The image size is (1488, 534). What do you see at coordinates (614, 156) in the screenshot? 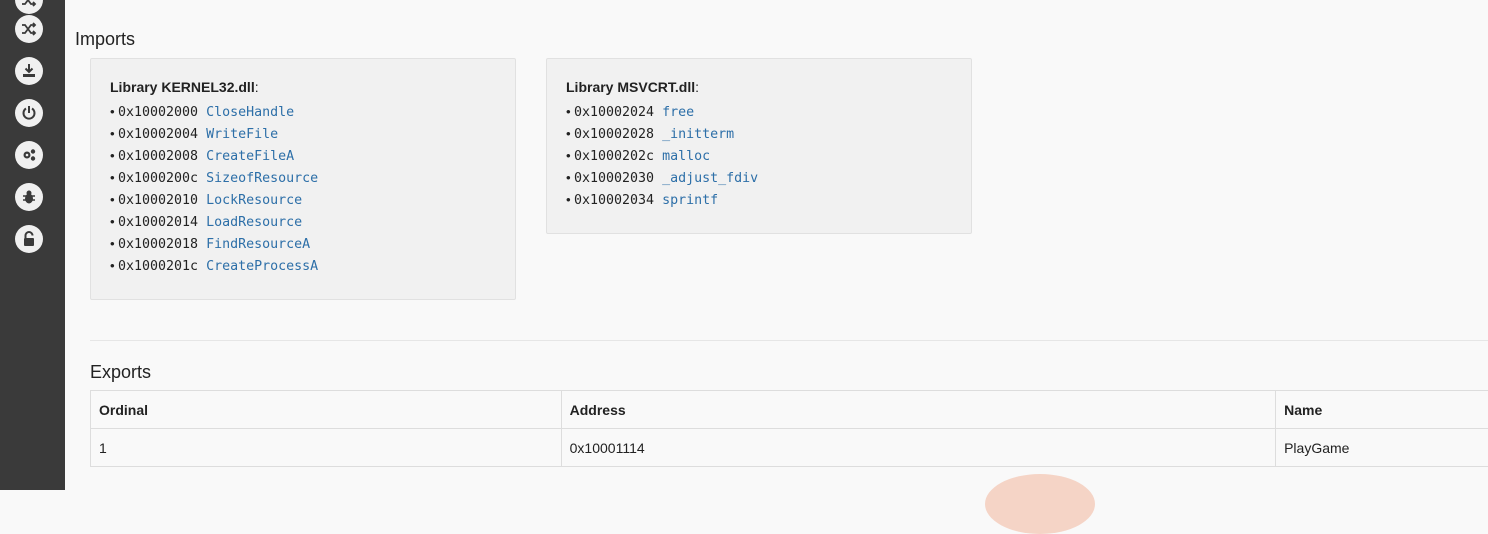
I see `import-address: 0x1000202c` at bounding box center [614, 156].